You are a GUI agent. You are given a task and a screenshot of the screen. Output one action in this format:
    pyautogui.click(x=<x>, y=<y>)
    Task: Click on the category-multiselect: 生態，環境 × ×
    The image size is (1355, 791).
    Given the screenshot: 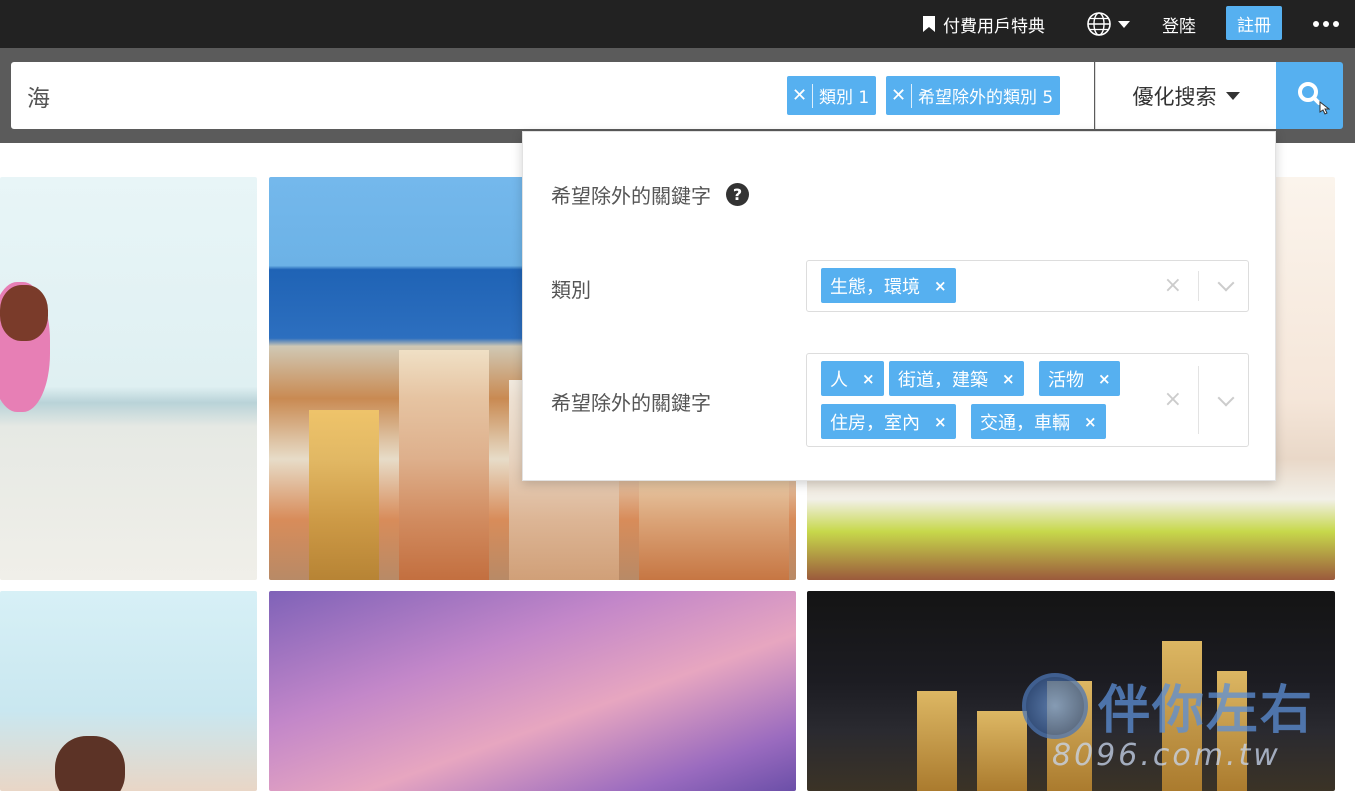 What is the action you would take?
    pyautogui.click(x=1027, y=286)
    